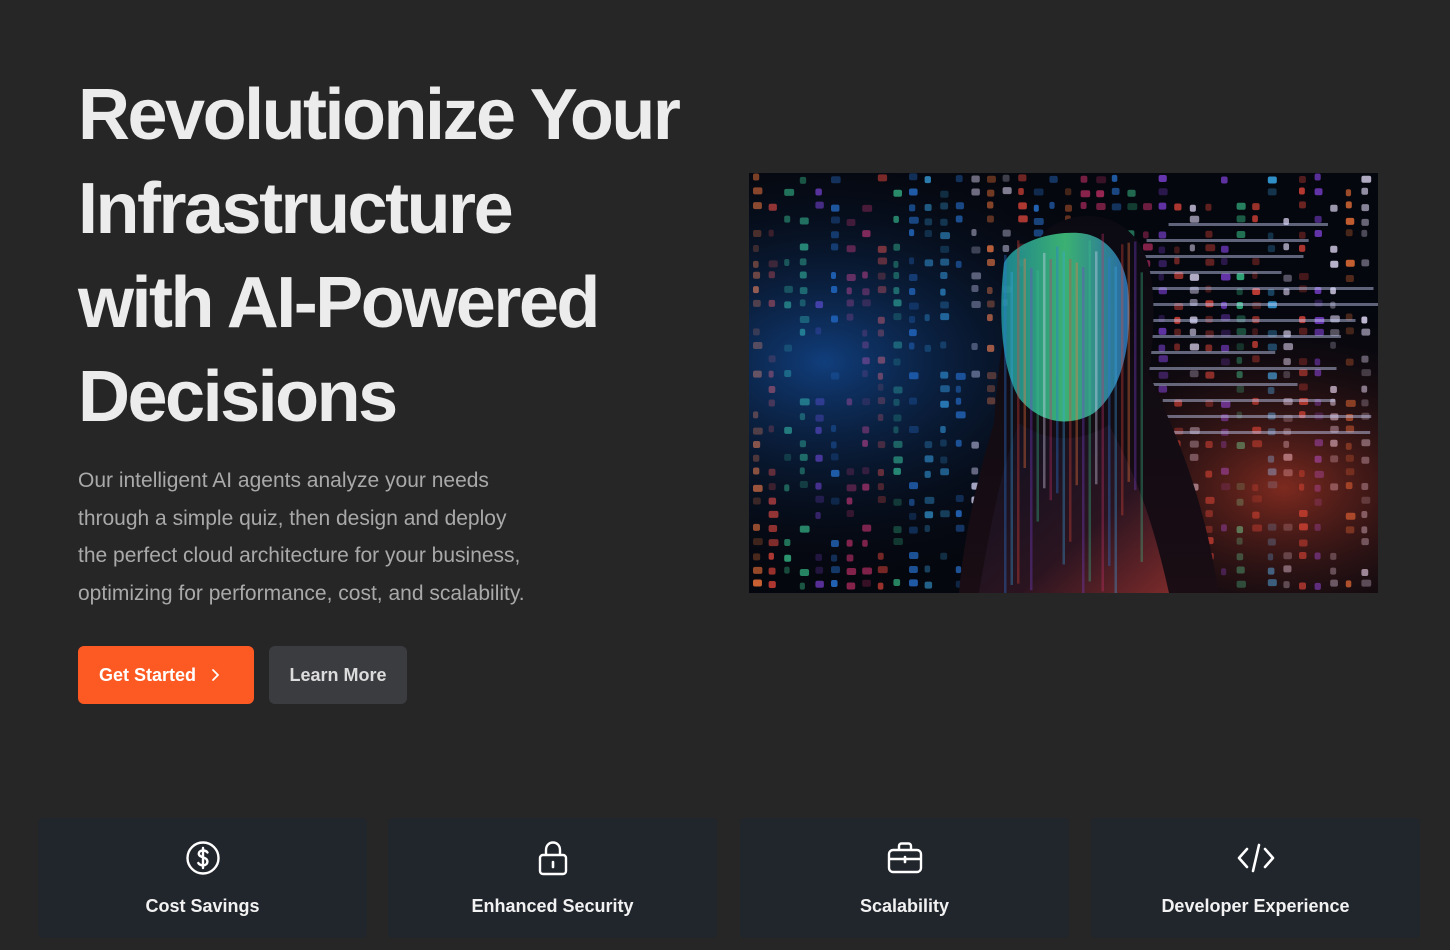 This screenshot has width=1450, height=950. I want to click on hero-title-line: with AI-Powered, so click(339, 303).